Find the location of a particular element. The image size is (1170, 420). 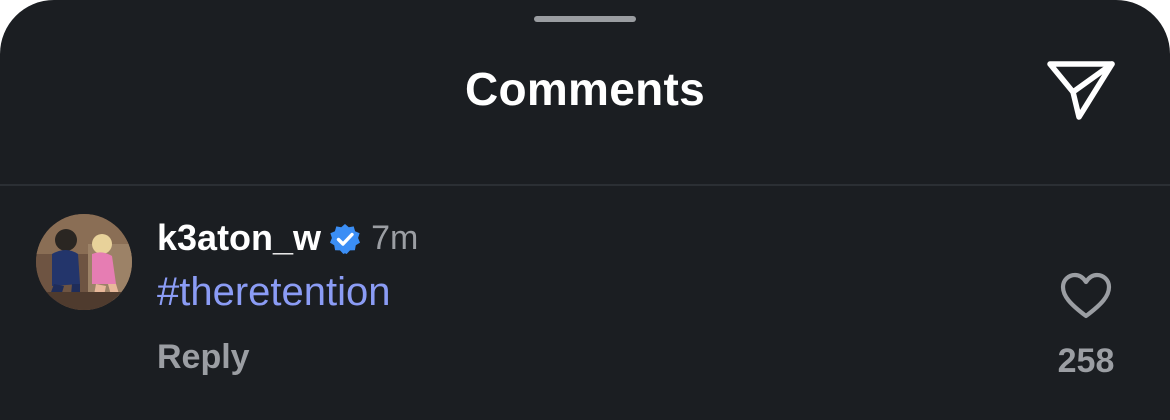

comment-header: k3aton_w 7m is located at coordinates (287, 238).